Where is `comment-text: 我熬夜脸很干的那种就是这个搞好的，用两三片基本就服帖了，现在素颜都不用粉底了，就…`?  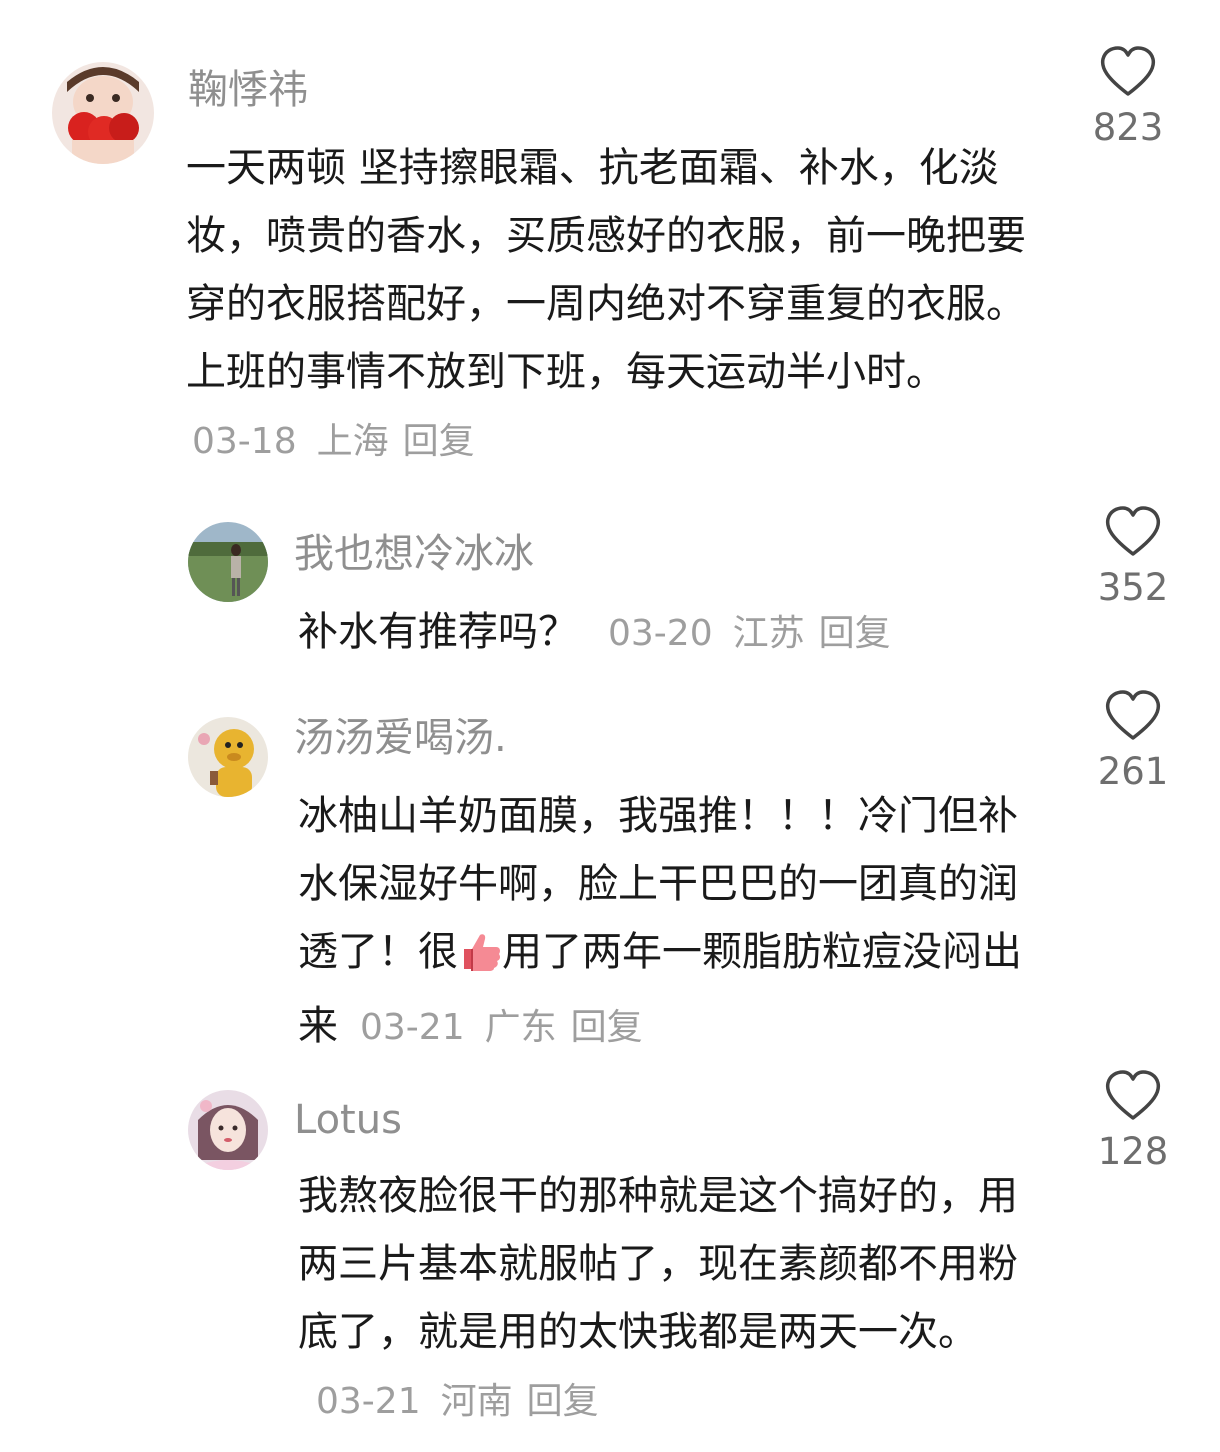
comment-text: 我熬夜脸很干的那种就是这个搞好的，用两三片基本就服帖了，现在素颜都不用粉底了，就… is located at coordinates (673, 1299).